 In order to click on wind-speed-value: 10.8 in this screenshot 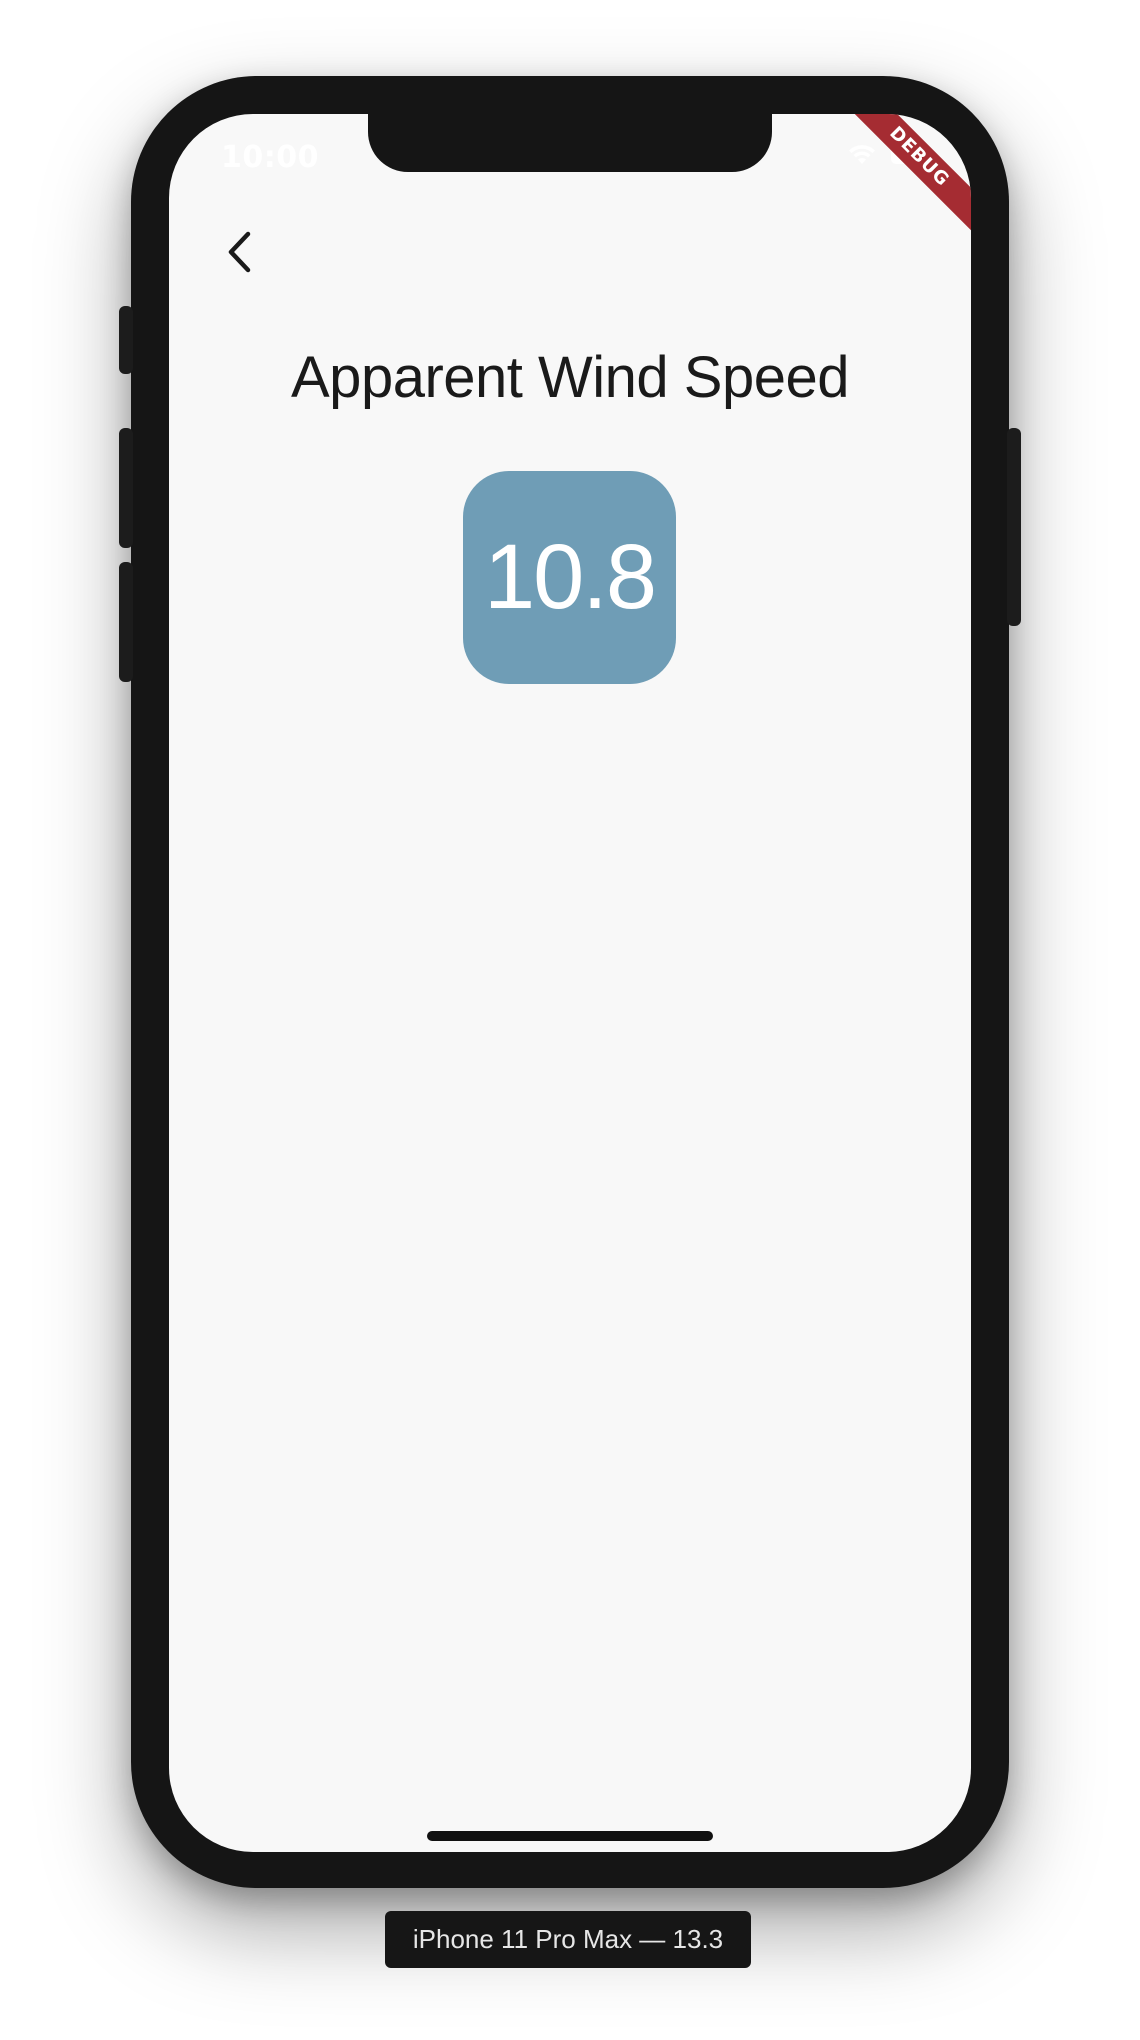, I will do `click(570, 577)`.